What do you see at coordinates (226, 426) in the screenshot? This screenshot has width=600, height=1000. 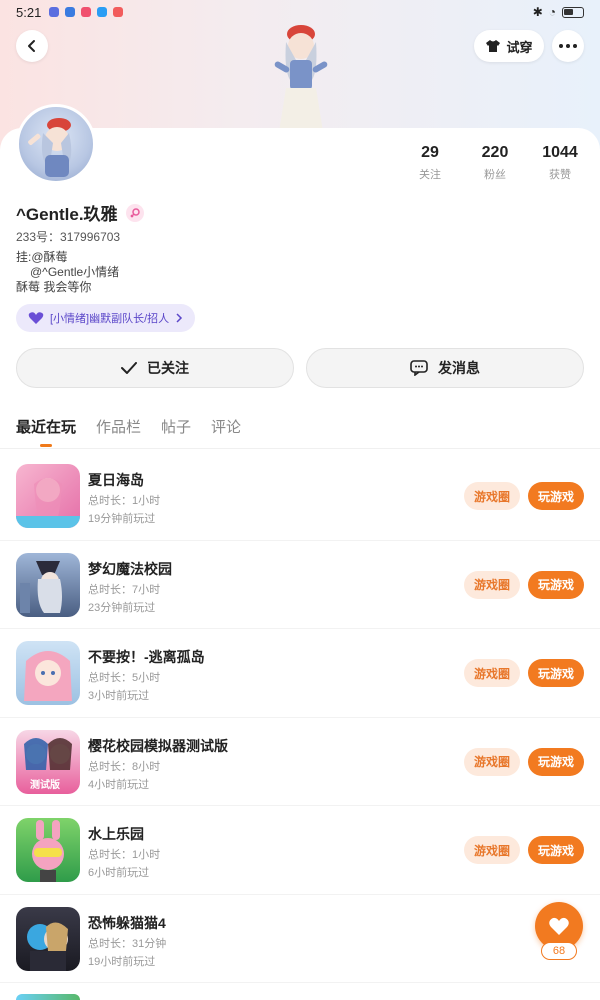 I see `tab-comments: 评论` at bounding box center [226, 426].